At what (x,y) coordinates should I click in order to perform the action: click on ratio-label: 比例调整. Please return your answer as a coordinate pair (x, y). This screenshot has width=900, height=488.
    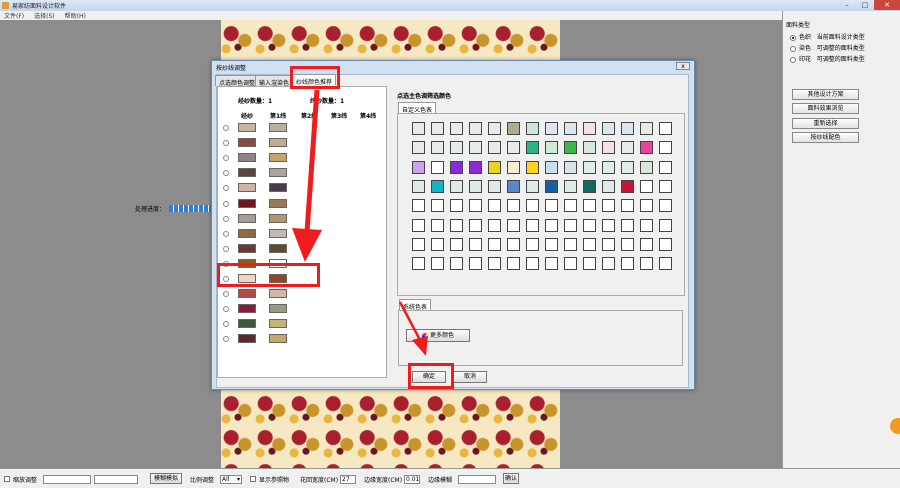
    Looking at the image, I should click on (202, 480).